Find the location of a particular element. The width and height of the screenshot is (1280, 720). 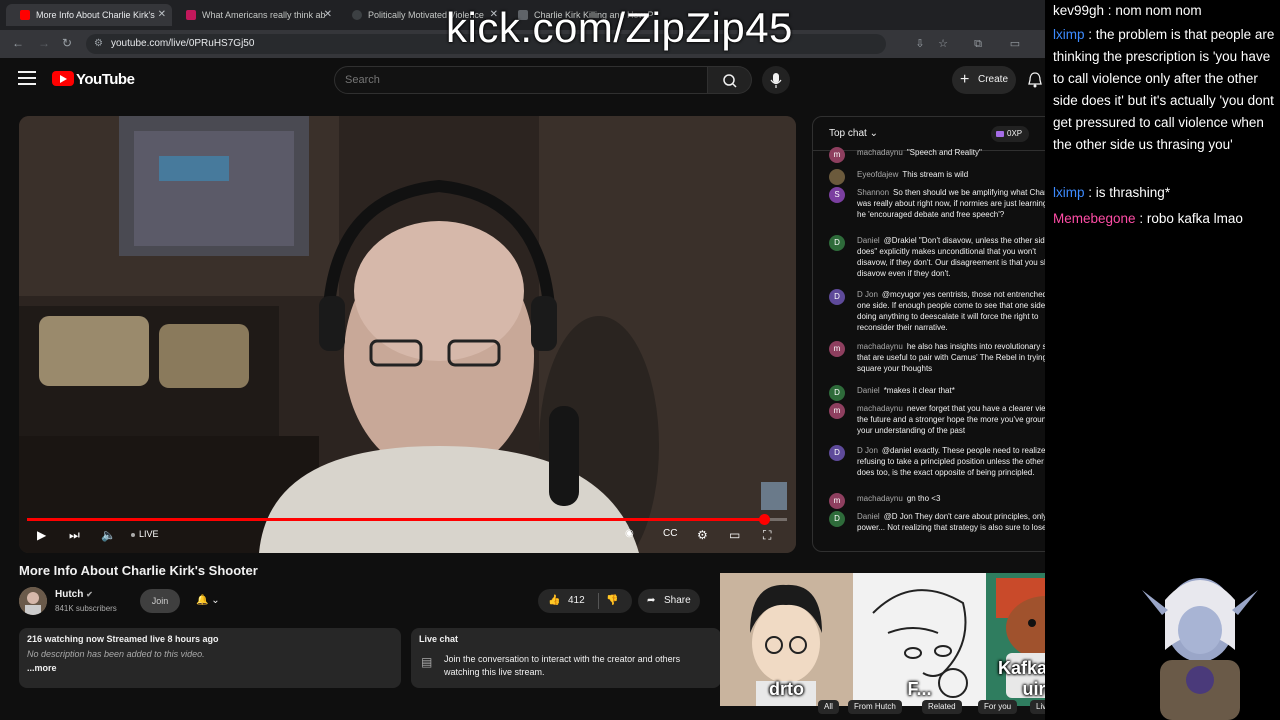

chat-author-name: Eyeofdajew is located at coordinates (877, 174).